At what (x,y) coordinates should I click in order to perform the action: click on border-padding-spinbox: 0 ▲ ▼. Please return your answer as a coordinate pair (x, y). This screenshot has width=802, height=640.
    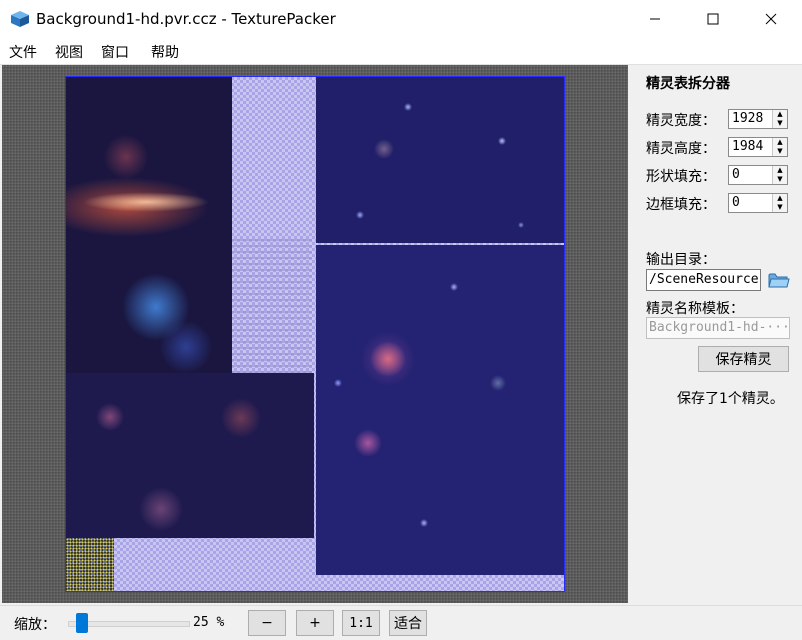
    Looking at the image, I should click on (758, 203).